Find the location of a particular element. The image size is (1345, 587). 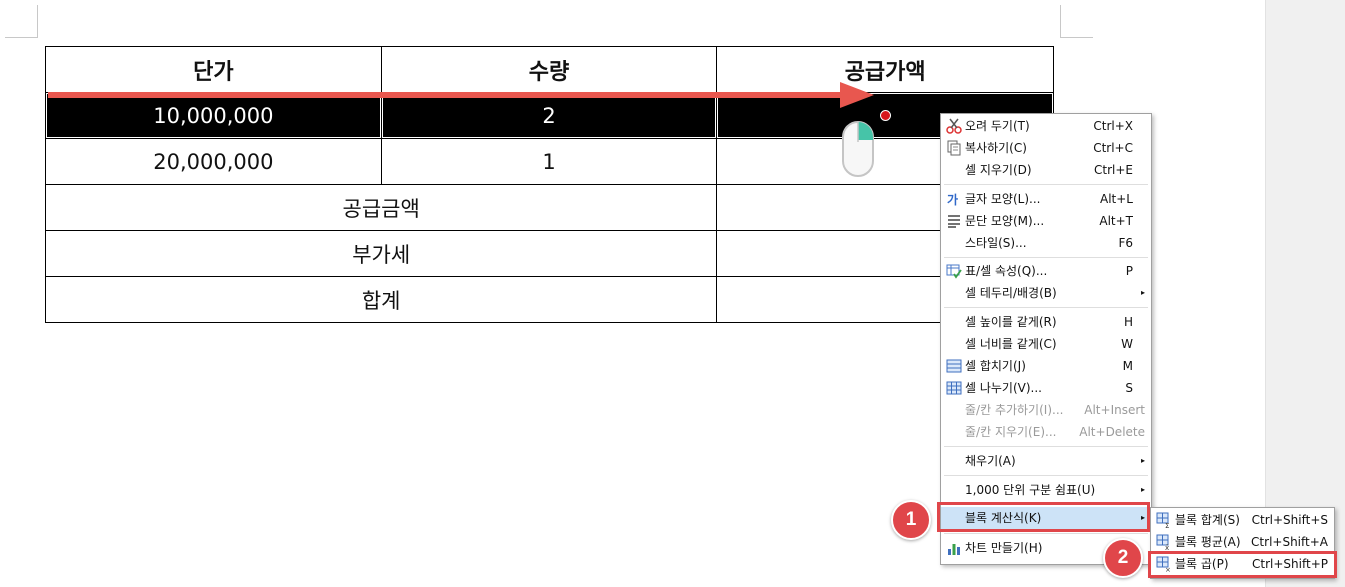

menu-item-merge-cells: 셀 합치기(J) M is located at coordinates (1046, 366).